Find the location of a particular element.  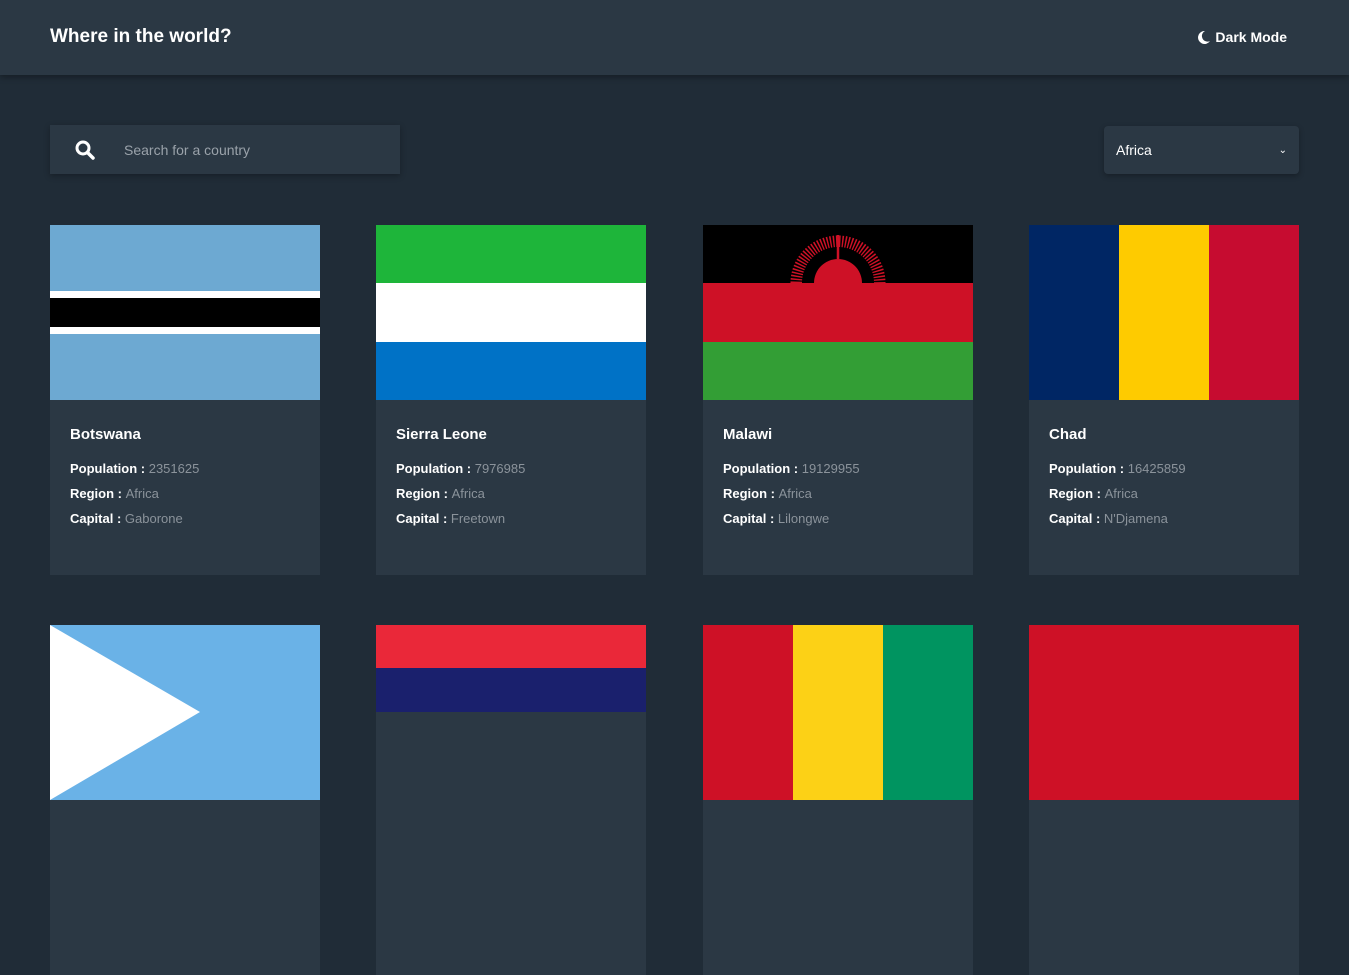

capital-row: Capital : Freetown is located at coordinates (451, 518).